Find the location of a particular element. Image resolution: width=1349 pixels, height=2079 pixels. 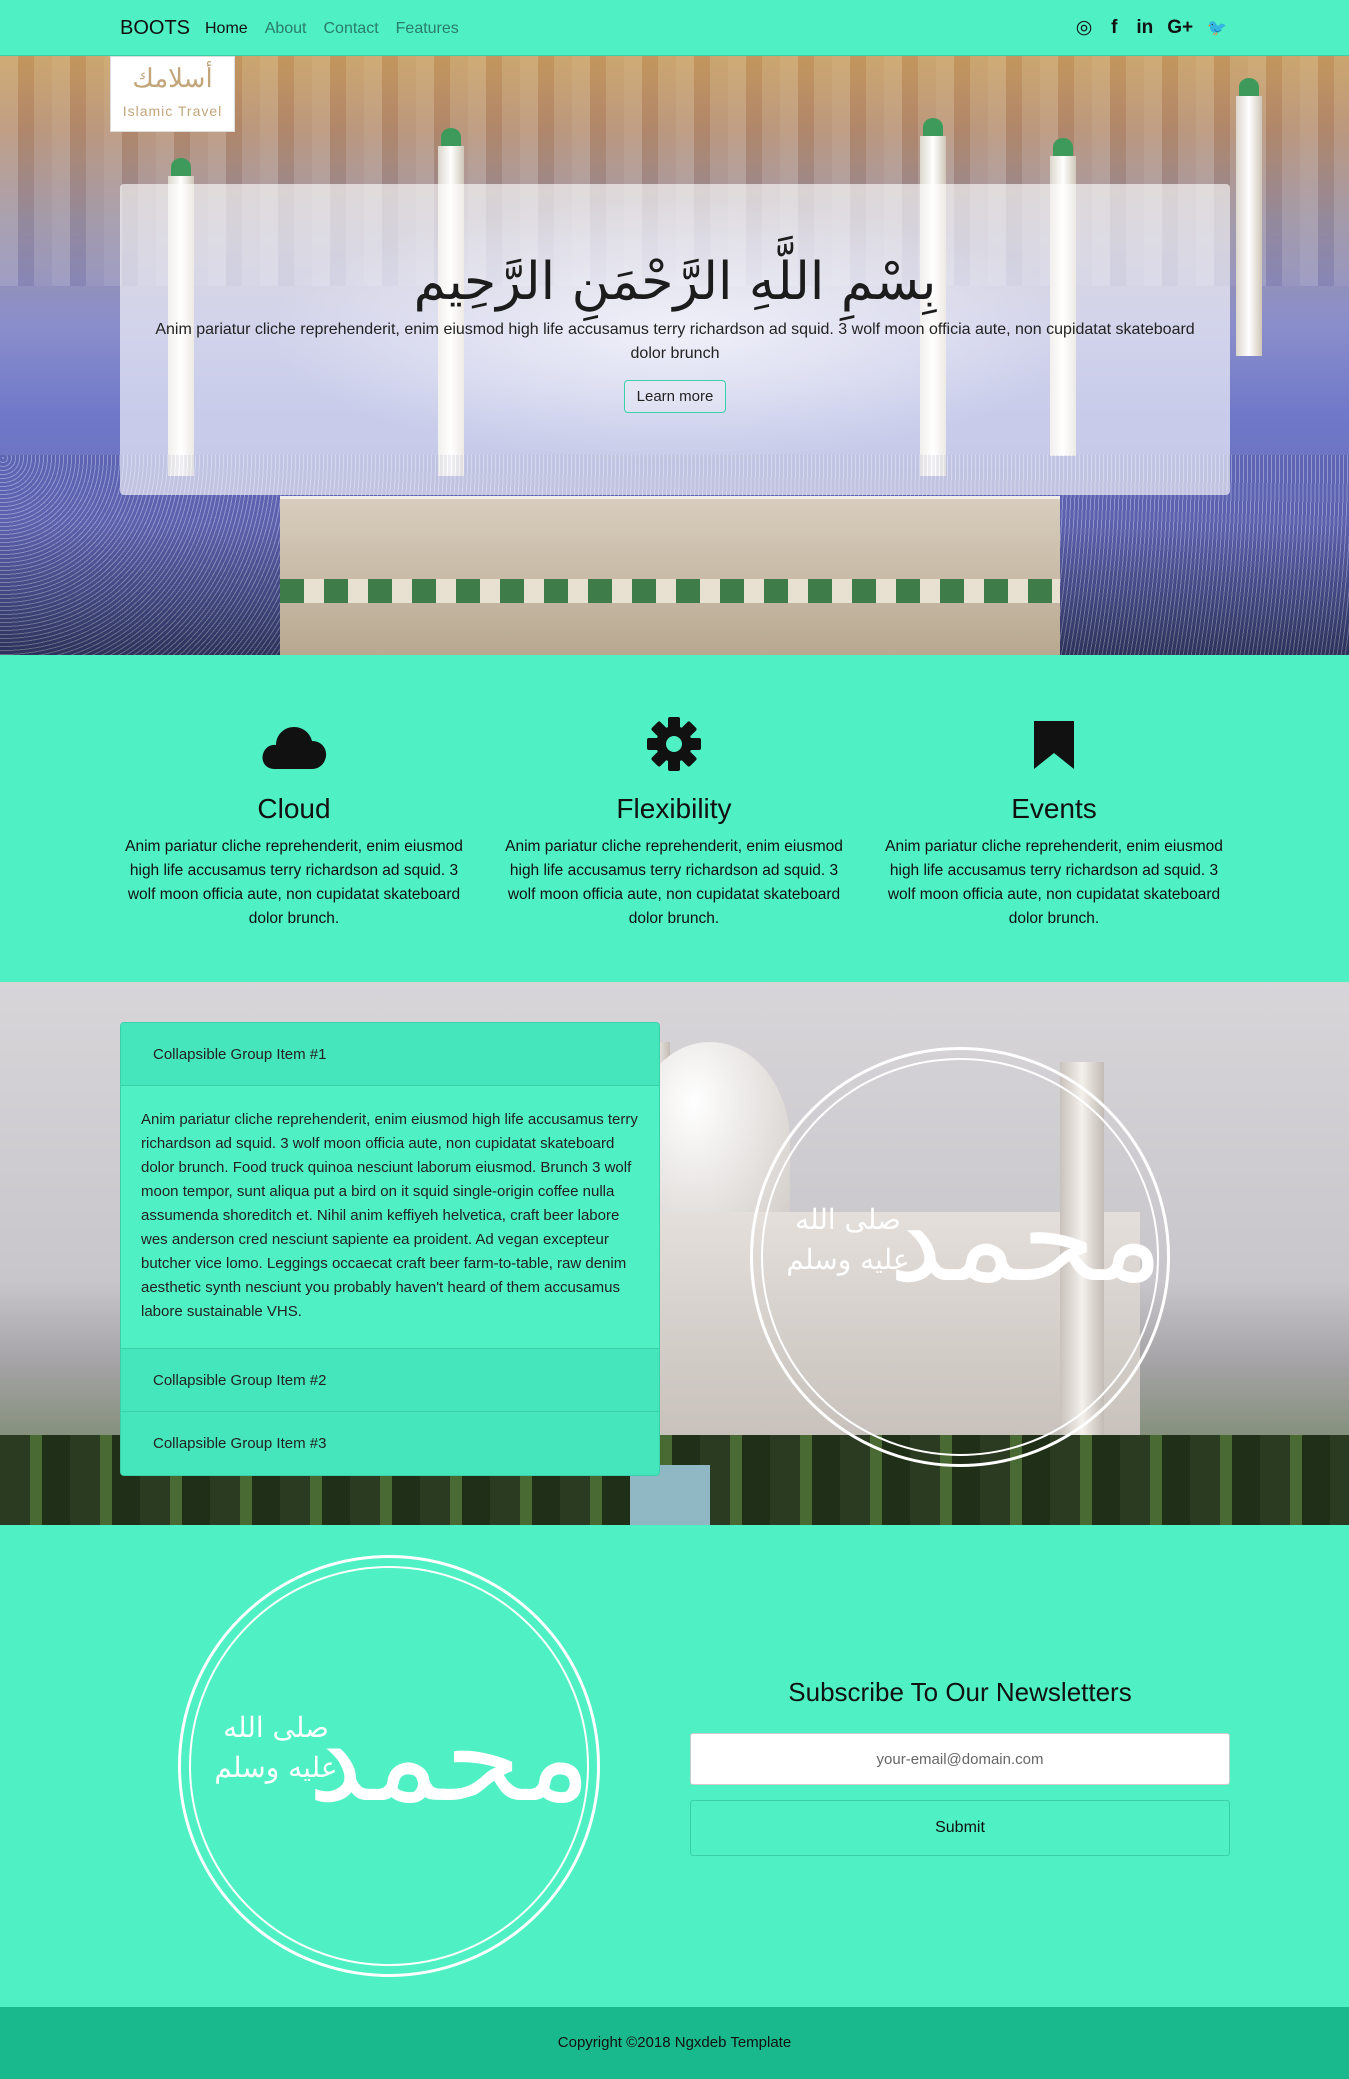

nav-link-contact: Contact is located at coordinates (351, 29).